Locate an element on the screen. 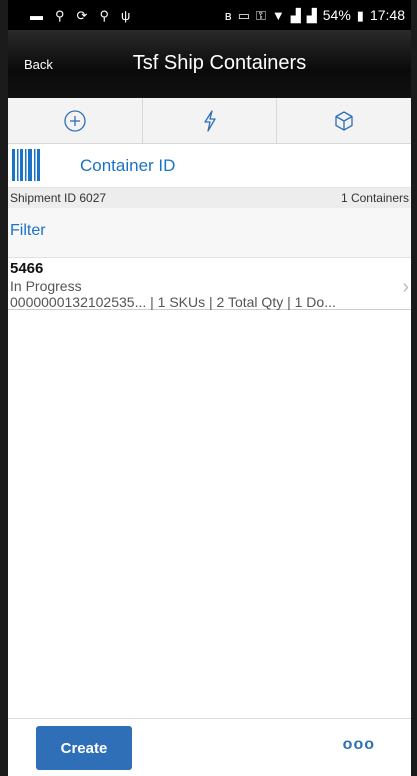  filter-button: Filter is located at coordinates (209, 233).